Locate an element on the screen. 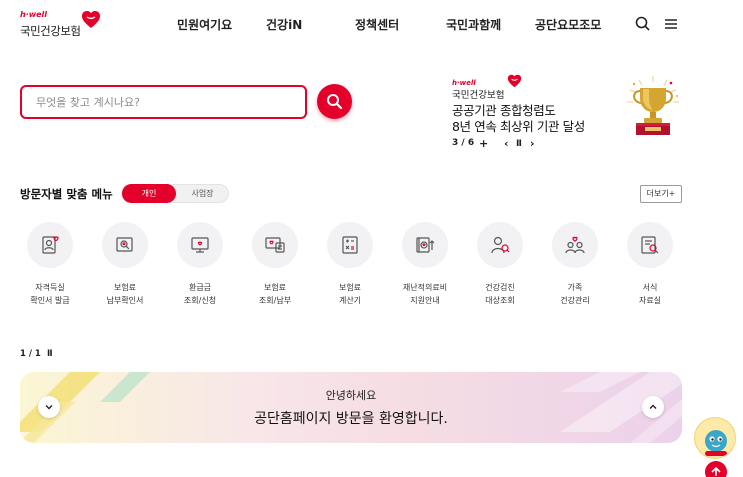 This screenshot has height=477, width=743. chevron-up-icon is located at coordinates (653, 406).